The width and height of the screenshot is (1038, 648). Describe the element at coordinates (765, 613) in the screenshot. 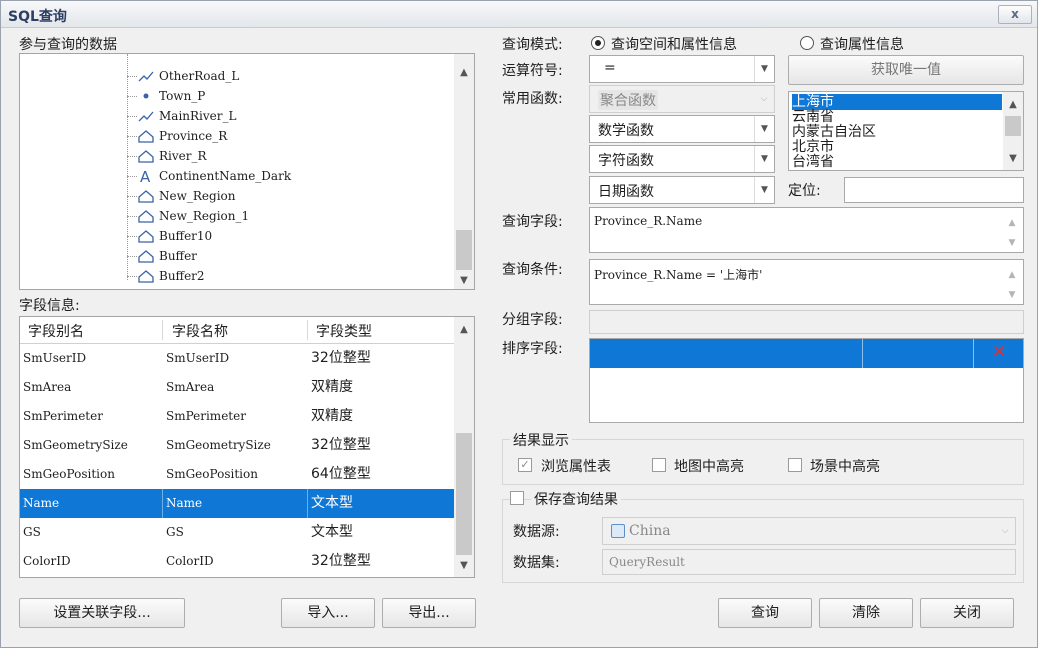

I see `query-button: 查询` at that location.